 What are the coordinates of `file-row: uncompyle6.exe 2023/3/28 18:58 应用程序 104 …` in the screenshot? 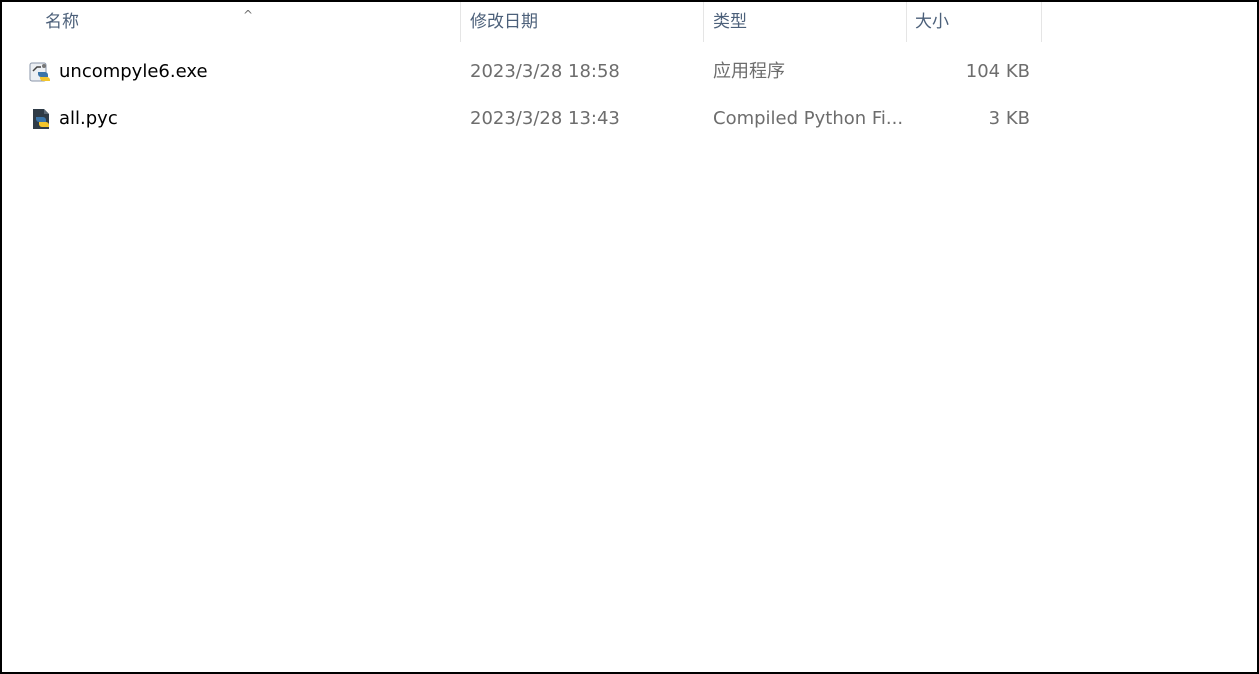 It's located at (522, 72).